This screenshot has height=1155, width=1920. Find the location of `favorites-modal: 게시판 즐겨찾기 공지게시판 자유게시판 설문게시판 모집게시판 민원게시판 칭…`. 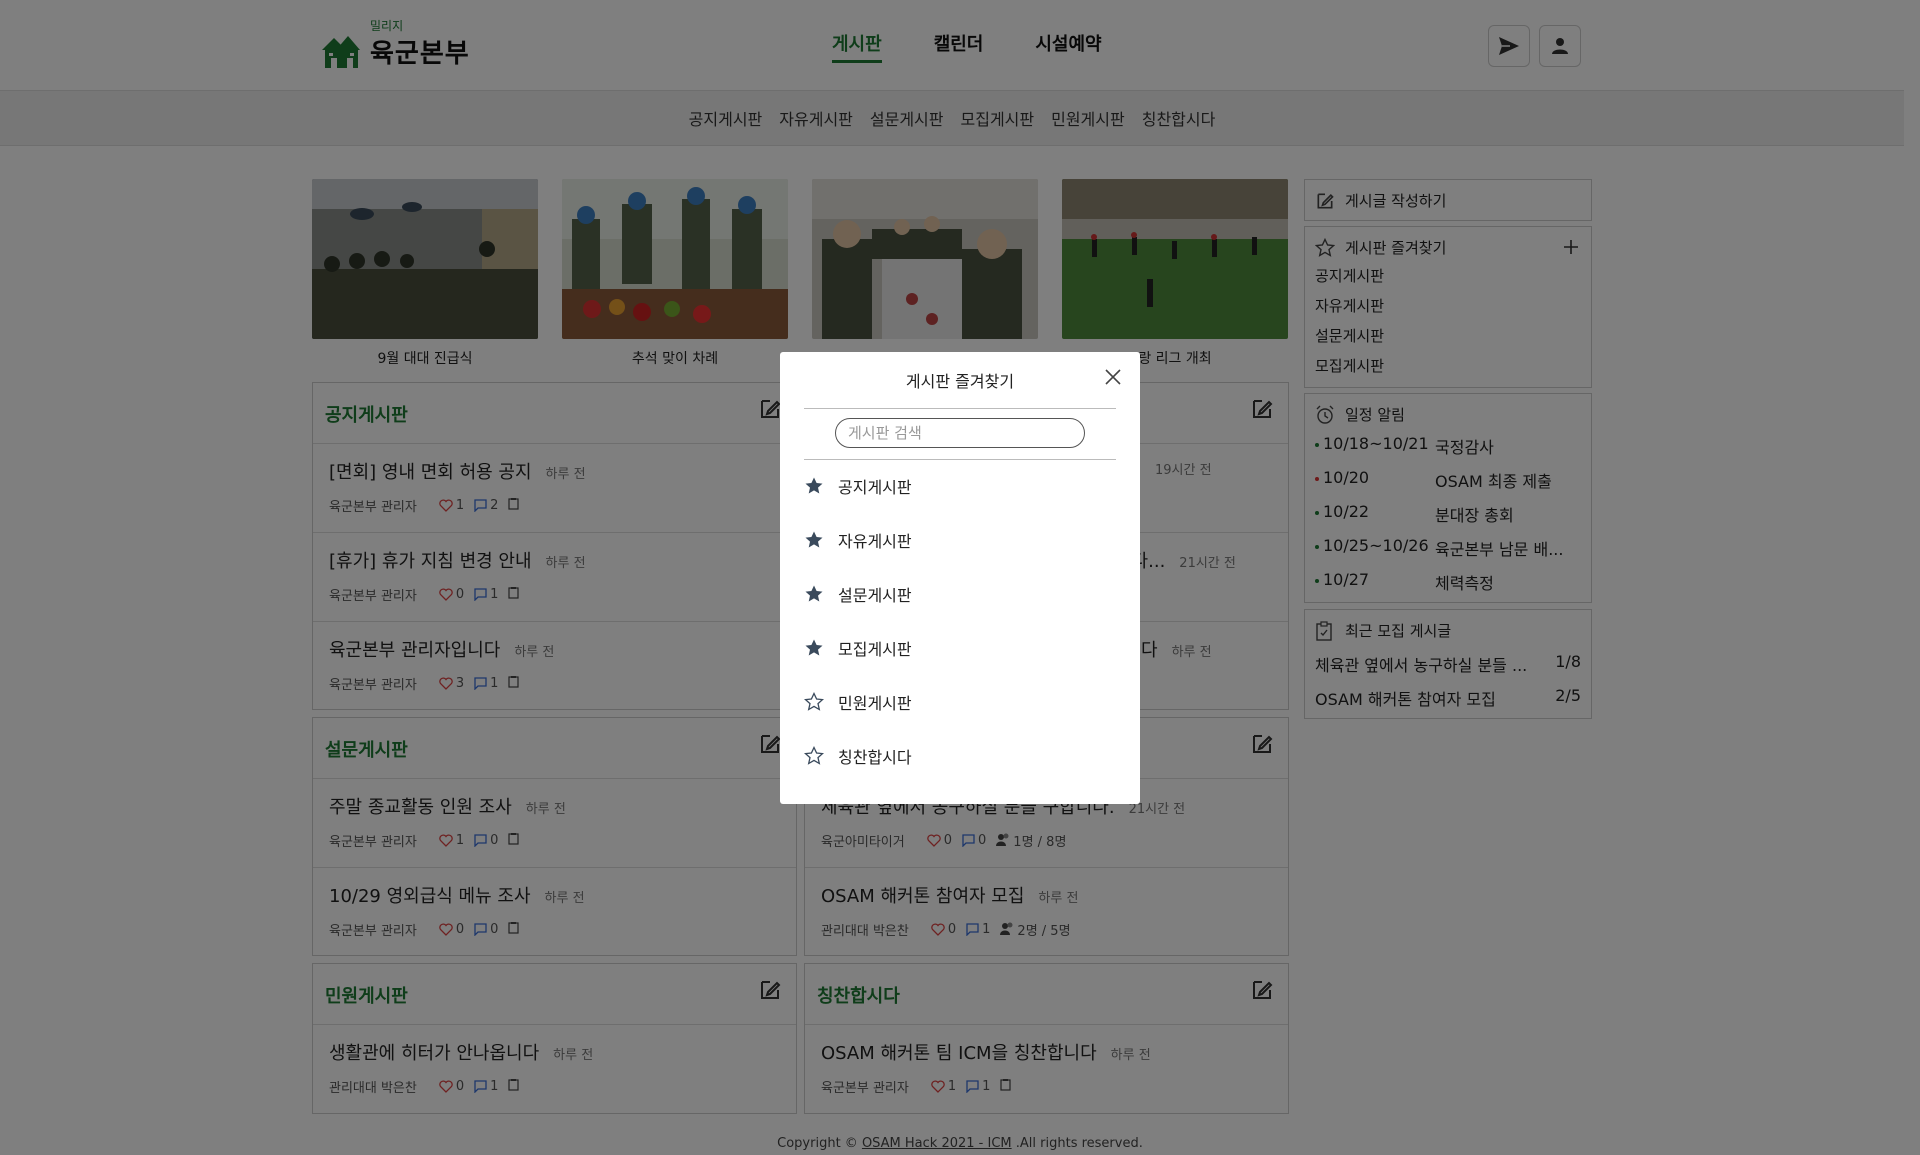

favorites-modal: 게시판 즐겨찾기 공지게시판 자유게시판 설문게시판 모집게시판 민원게시판 칭… is located at coordinates (960, 578).